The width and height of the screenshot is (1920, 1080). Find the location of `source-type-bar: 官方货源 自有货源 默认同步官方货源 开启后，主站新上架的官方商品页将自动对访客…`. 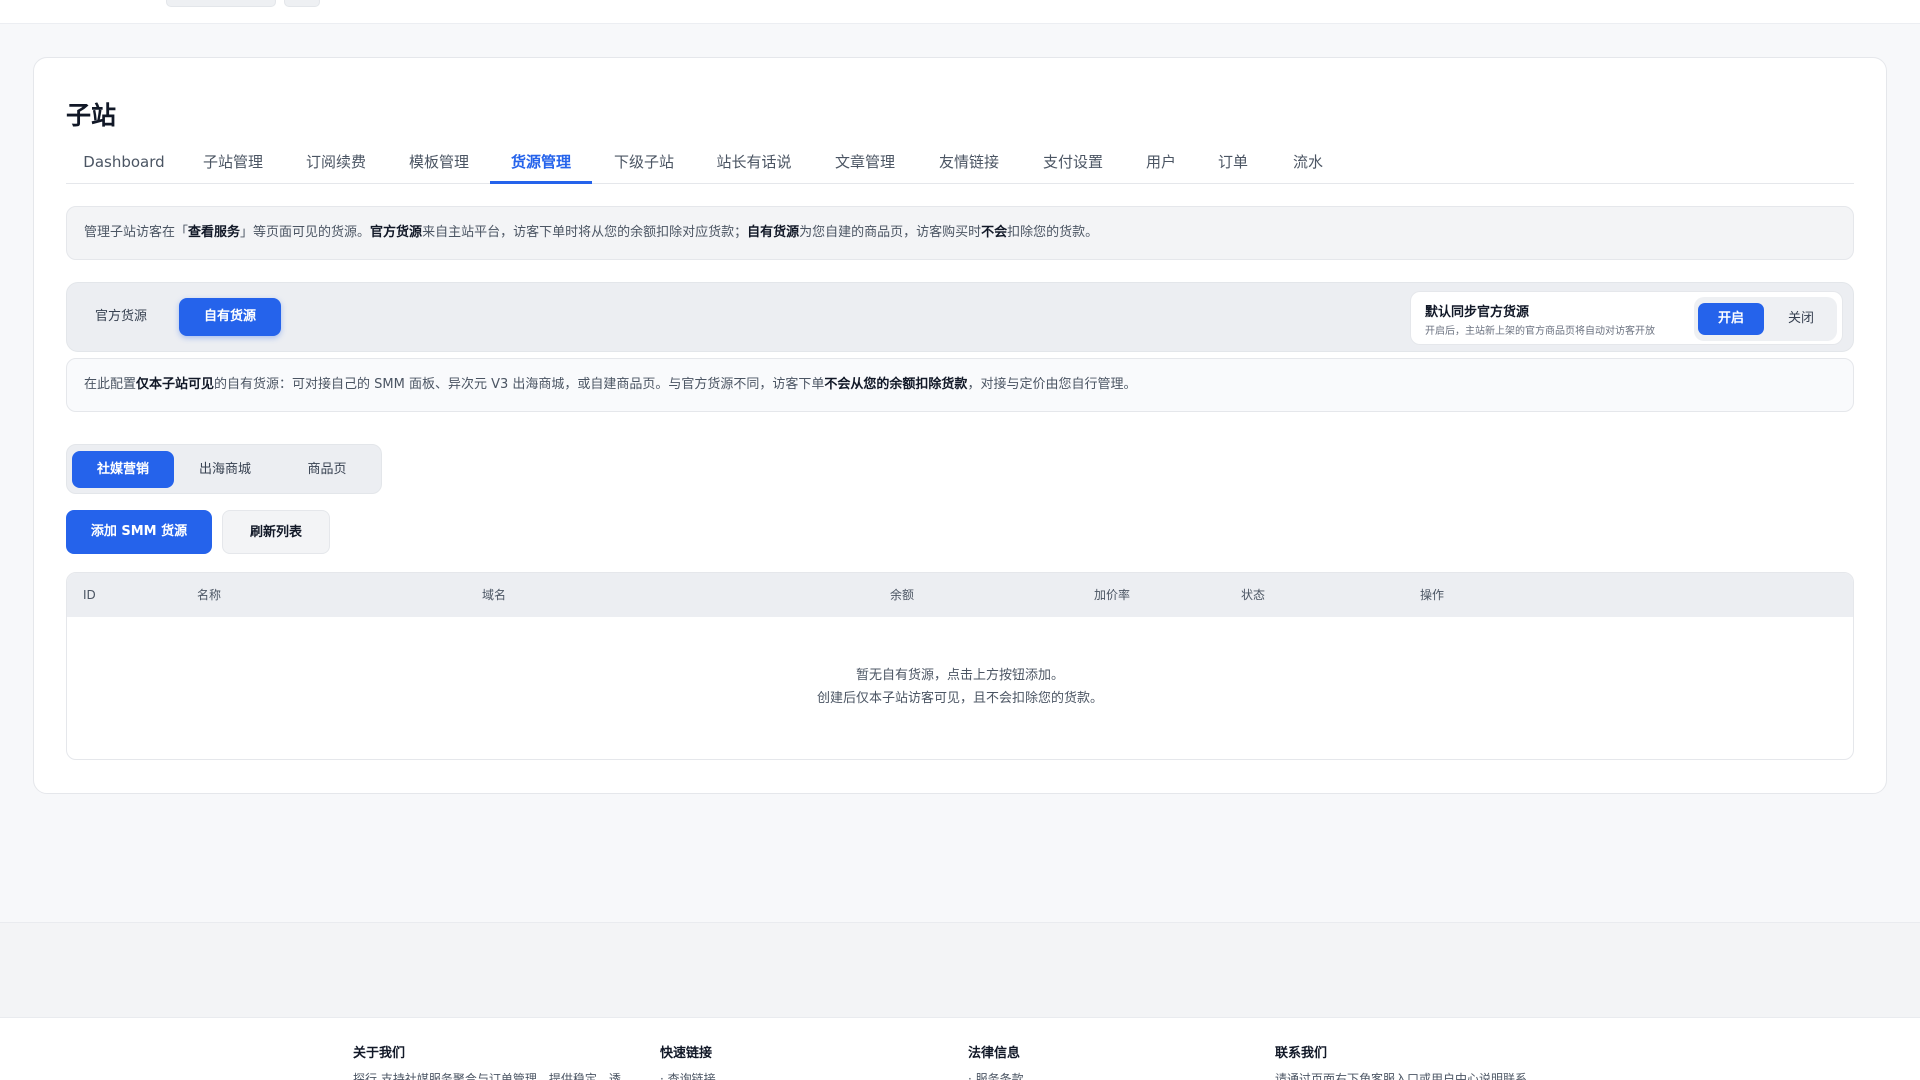

source-type-bar: 官方货源 自有货源 默认同步官方货源 开启后，主站新上架的官方商品页将自动对访客… is located at coordinates (960, 317).